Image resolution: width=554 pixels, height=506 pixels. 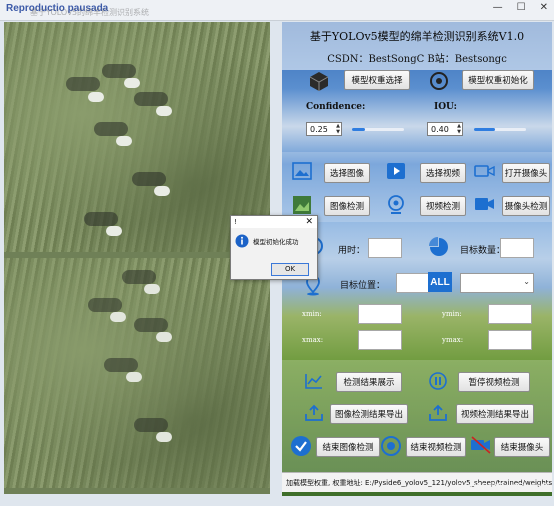 What do you see at coordinates (526, 173) in the screenshot?
I see `open-camera-button: 打开摄像头` at bounding box center [526, 173].